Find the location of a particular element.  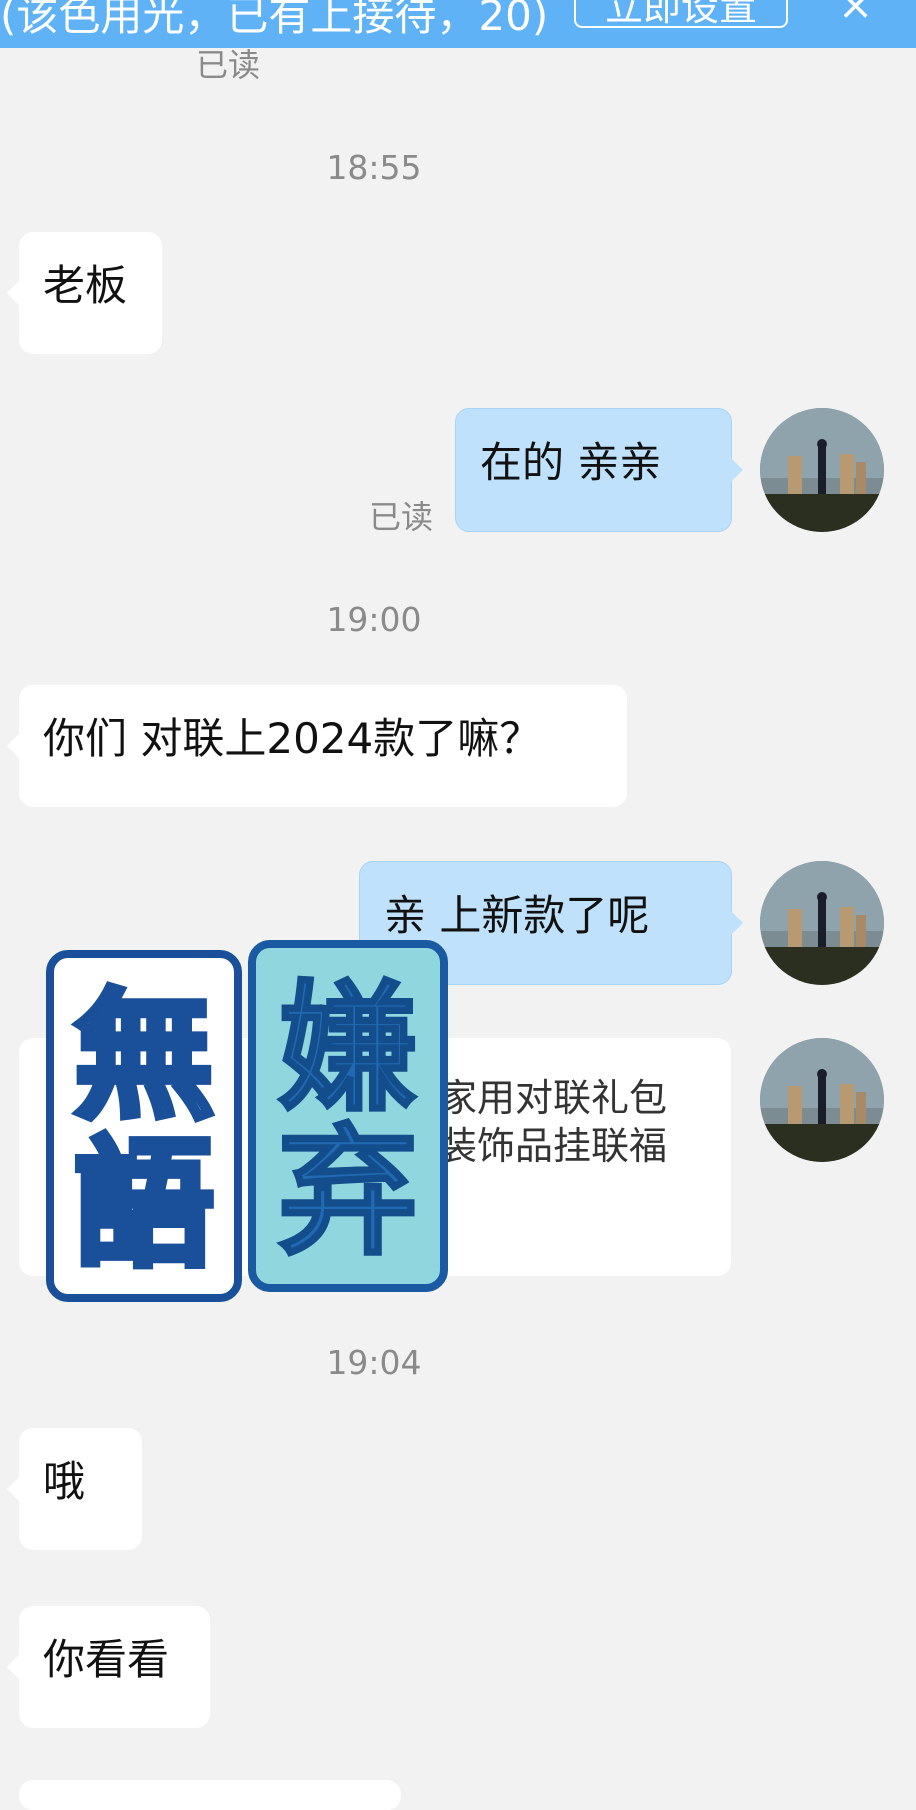

close-icon: × is located at coordinates (855, 14).